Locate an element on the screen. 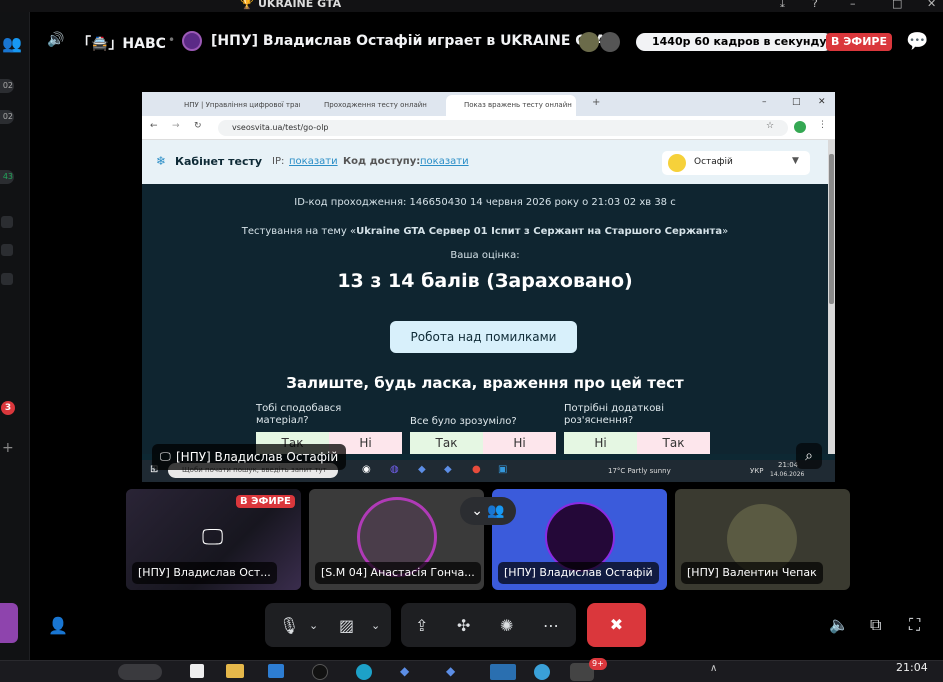 The image size is (943, 682). browser-close-icon: ✕ is located at coordinates (822, 102).